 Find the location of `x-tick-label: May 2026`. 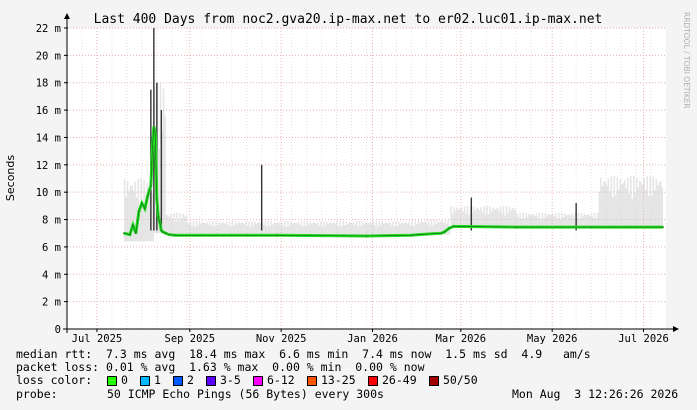

x-tick-label: May 2026 is located at coordinates (552, 339).